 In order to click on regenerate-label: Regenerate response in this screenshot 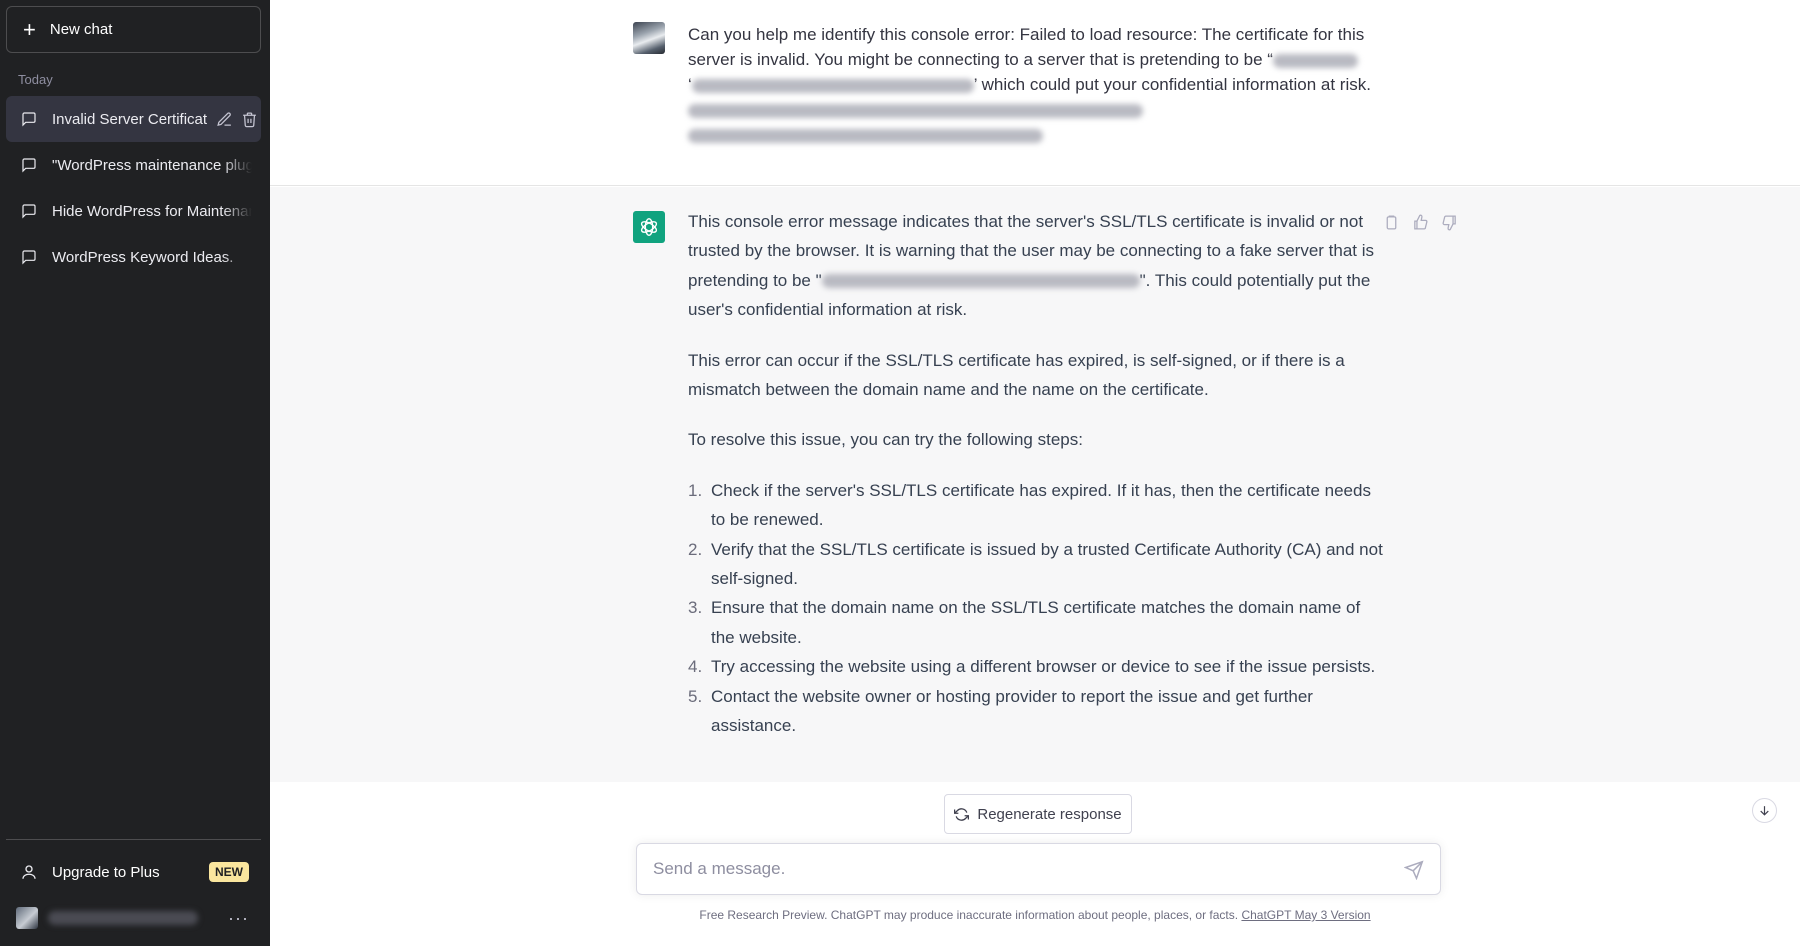, I will do `click(1049, 814)`.